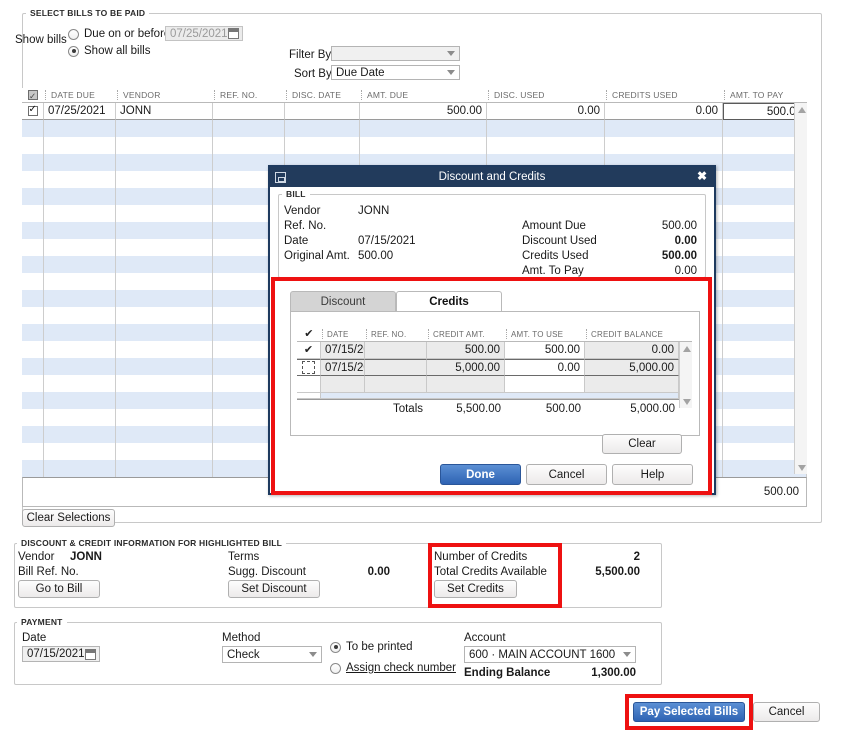  I want to click on payment-method-label: Method, so click(241, 638).